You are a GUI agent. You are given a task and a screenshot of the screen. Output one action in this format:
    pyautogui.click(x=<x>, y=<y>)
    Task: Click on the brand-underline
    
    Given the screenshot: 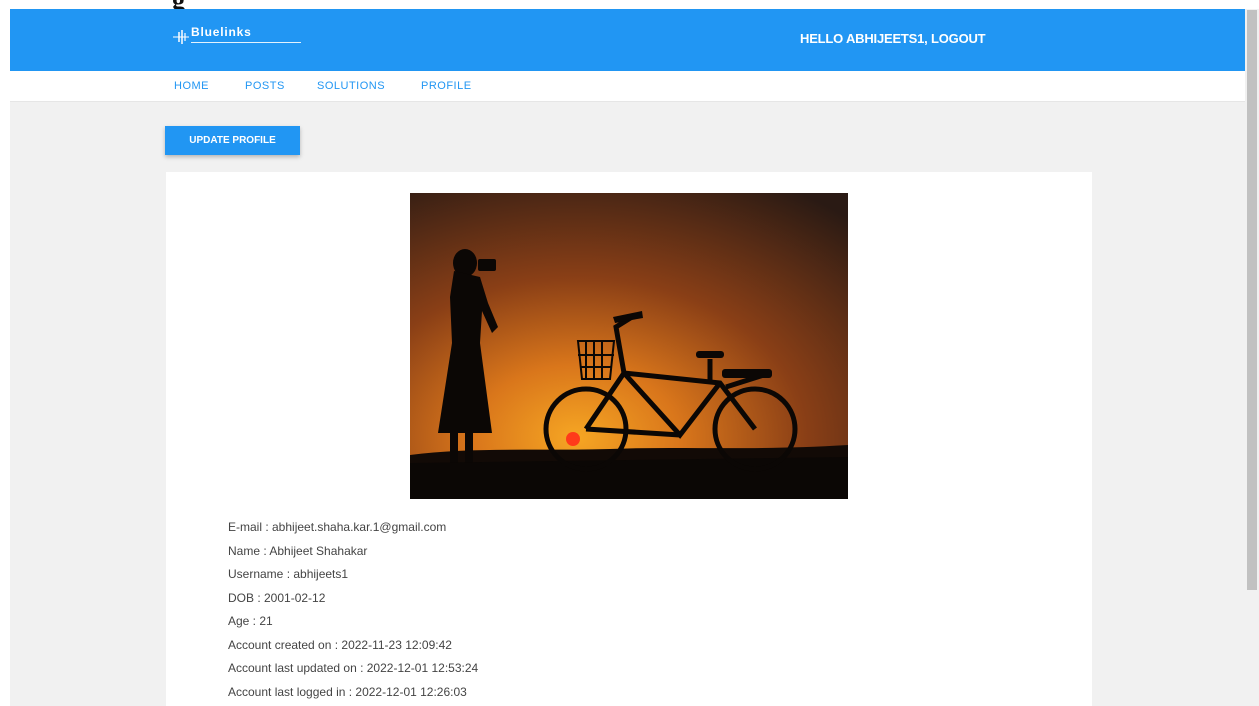 What is the action you would take?
    pyautogui.click(x=246, y=42)
    